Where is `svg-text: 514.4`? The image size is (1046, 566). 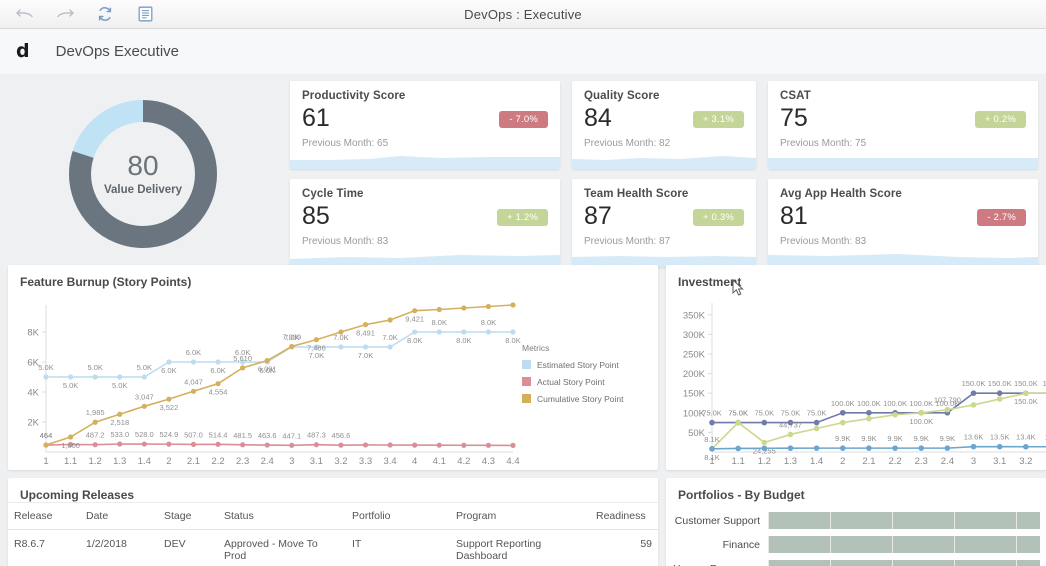
svg-text: 514.4 is located at coordinates (218, 434).